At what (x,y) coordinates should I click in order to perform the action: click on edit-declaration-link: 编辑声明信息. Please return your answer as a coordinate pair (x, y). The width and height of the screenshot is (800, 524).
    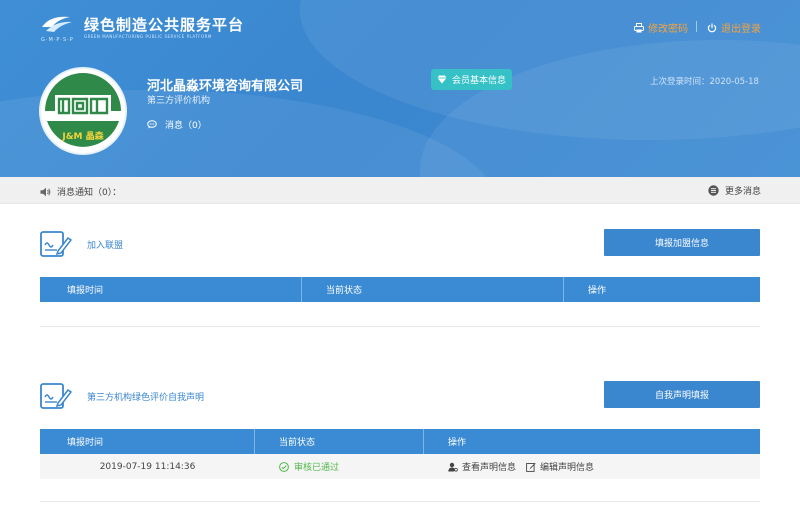
    Looking at the image, I should click on (560, 466).